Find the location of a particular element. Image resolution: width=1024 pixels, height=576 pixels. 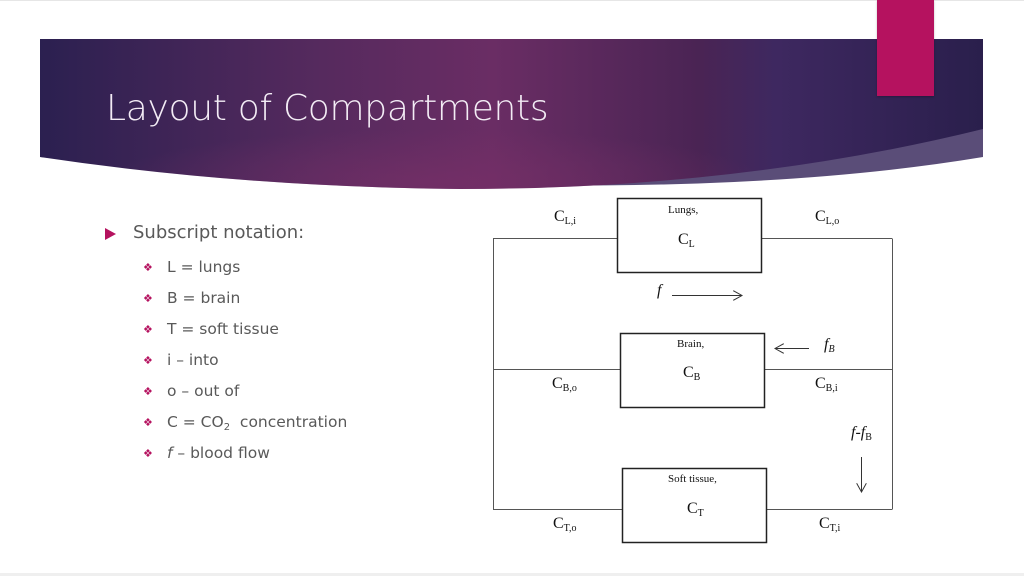

brain-symbol: CB is located at coordinates (692, 373).